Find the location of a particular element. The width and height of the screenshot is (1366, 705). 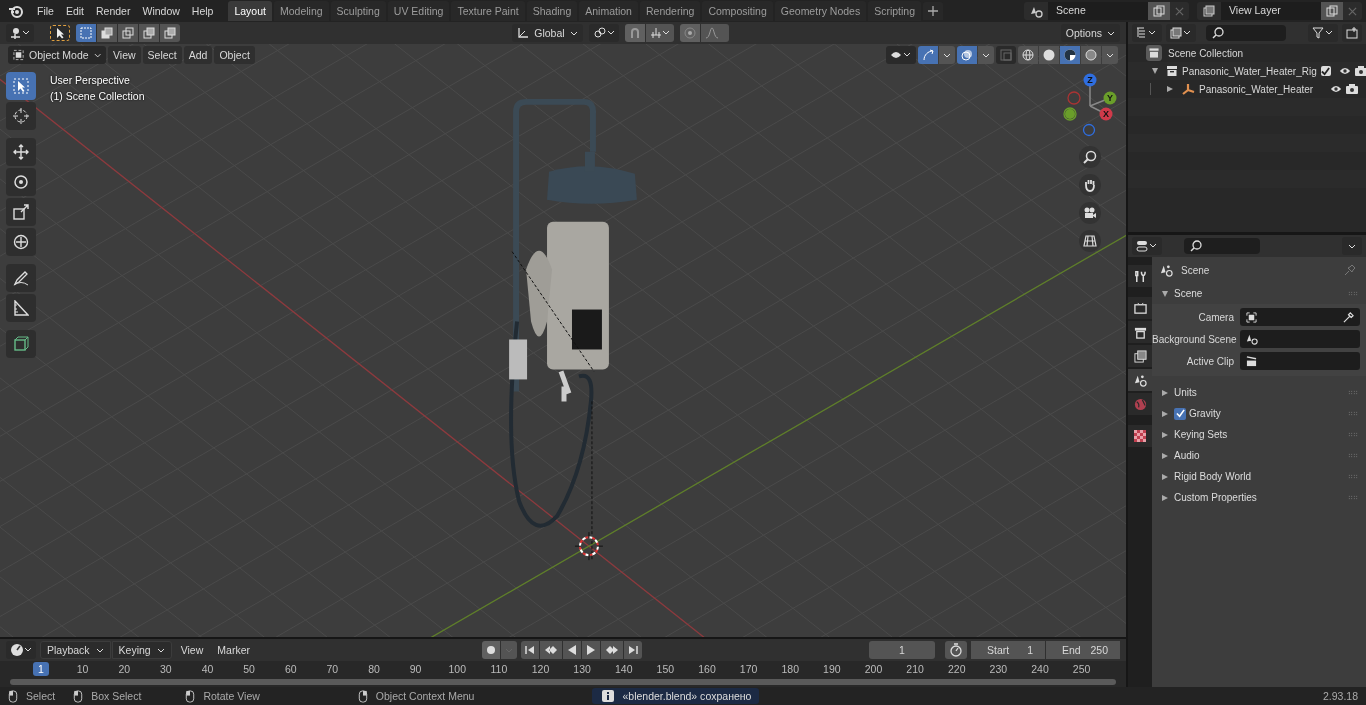

workspace-tab: UV Editing is located at coordinates (418, 11).